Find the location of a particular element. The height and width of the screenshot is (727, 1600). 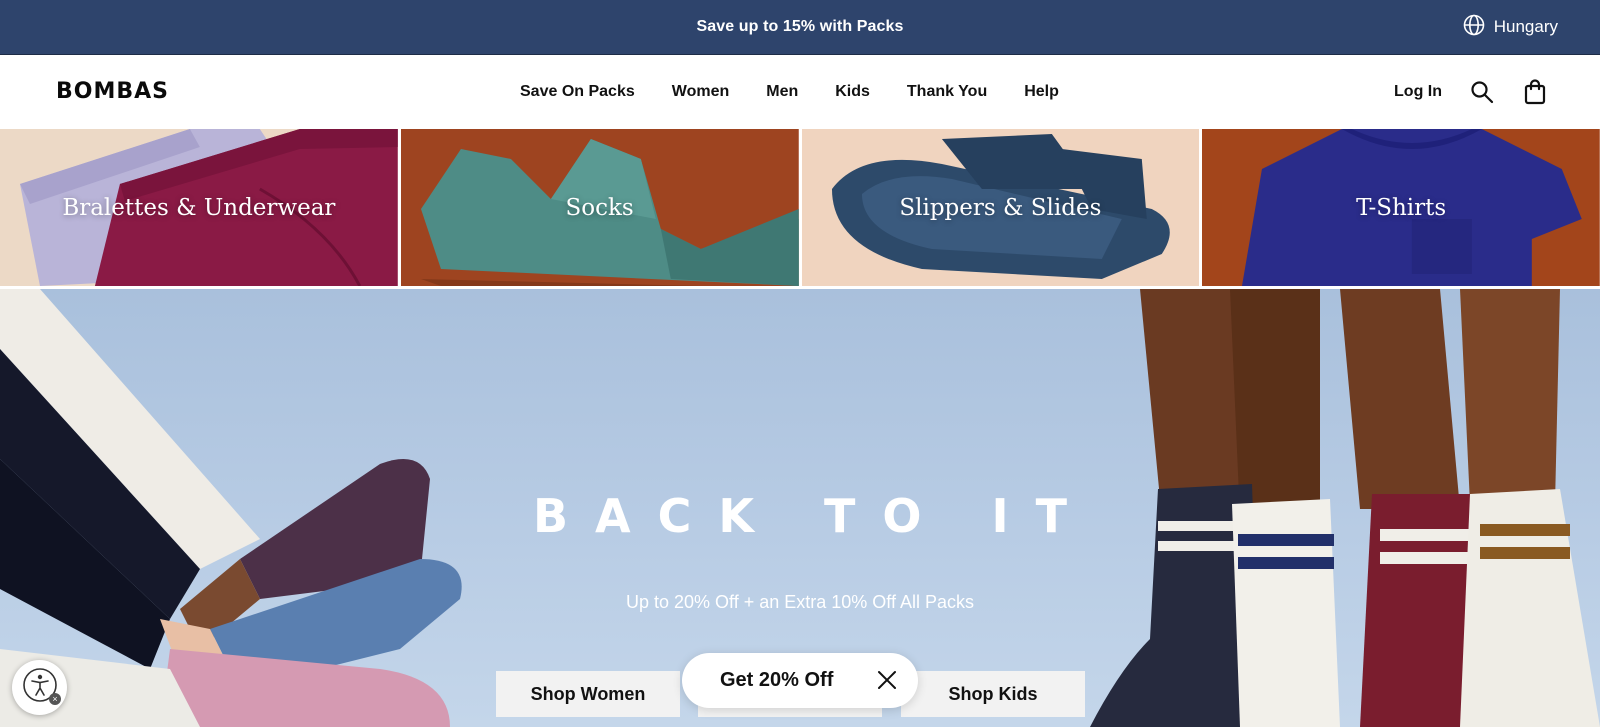

category-tile-tshirts: T-Shirts is located at coordinates (1401, 207).